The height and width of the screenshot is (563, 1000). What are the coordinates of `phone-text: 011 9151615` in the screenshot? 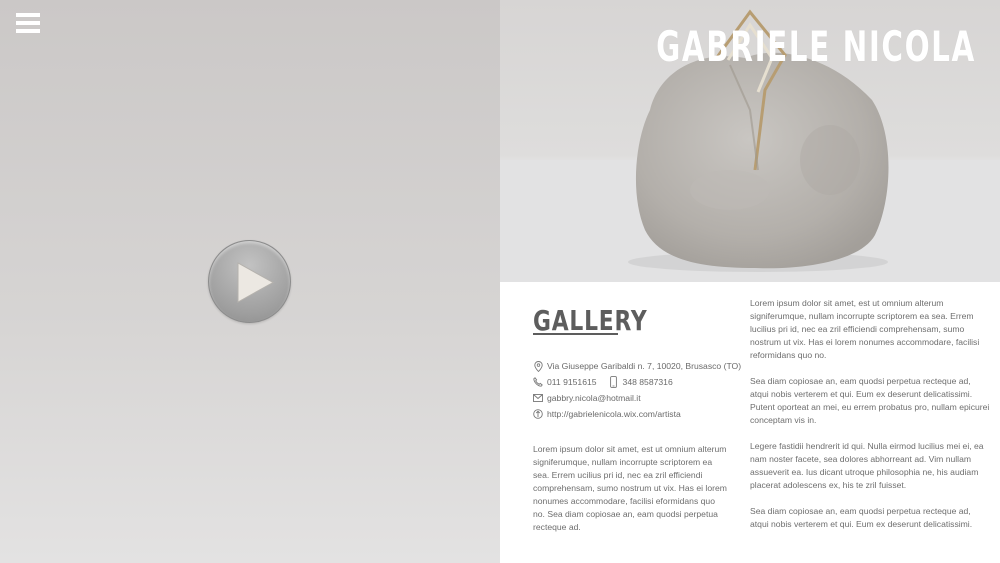 It's located at (572, 382).